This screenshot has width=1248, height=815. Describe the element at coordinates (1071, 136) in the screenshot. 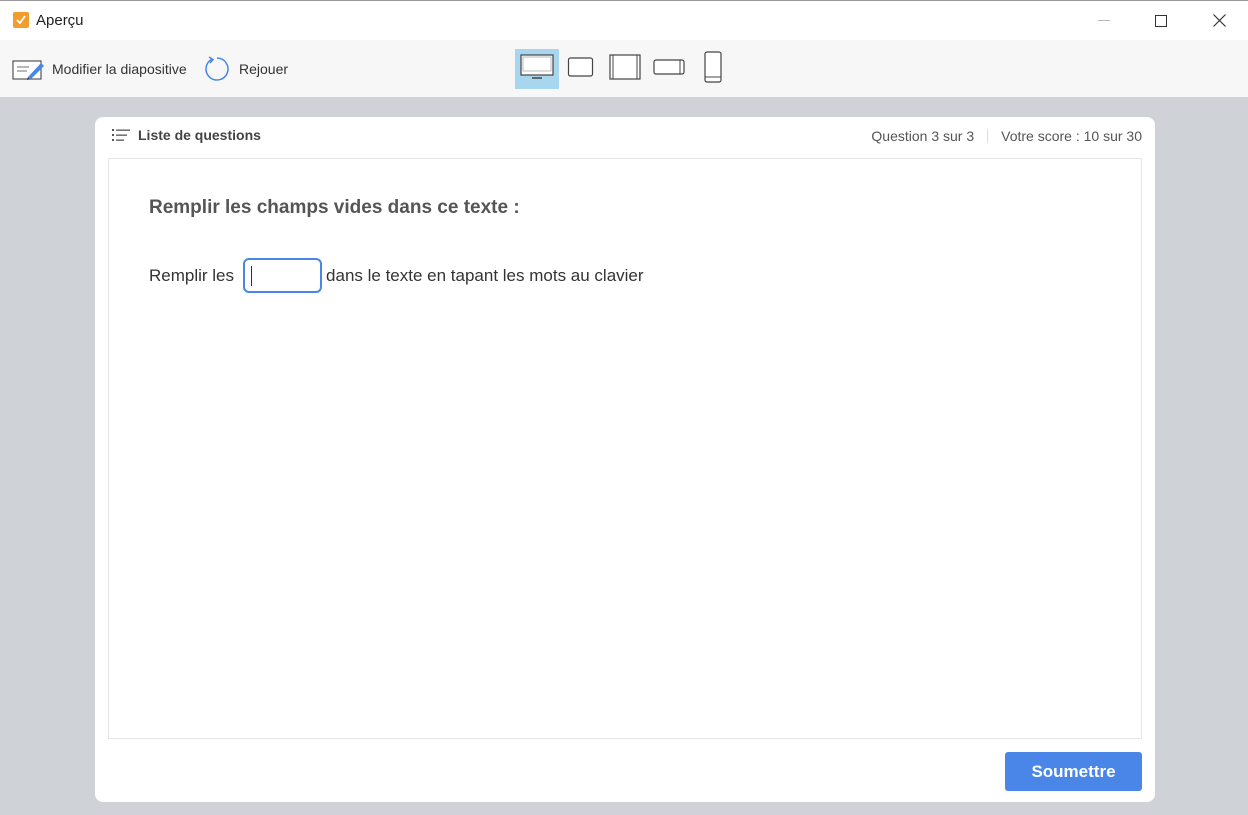

I see `score-text: Votre score : 10 sur 30` at that location.